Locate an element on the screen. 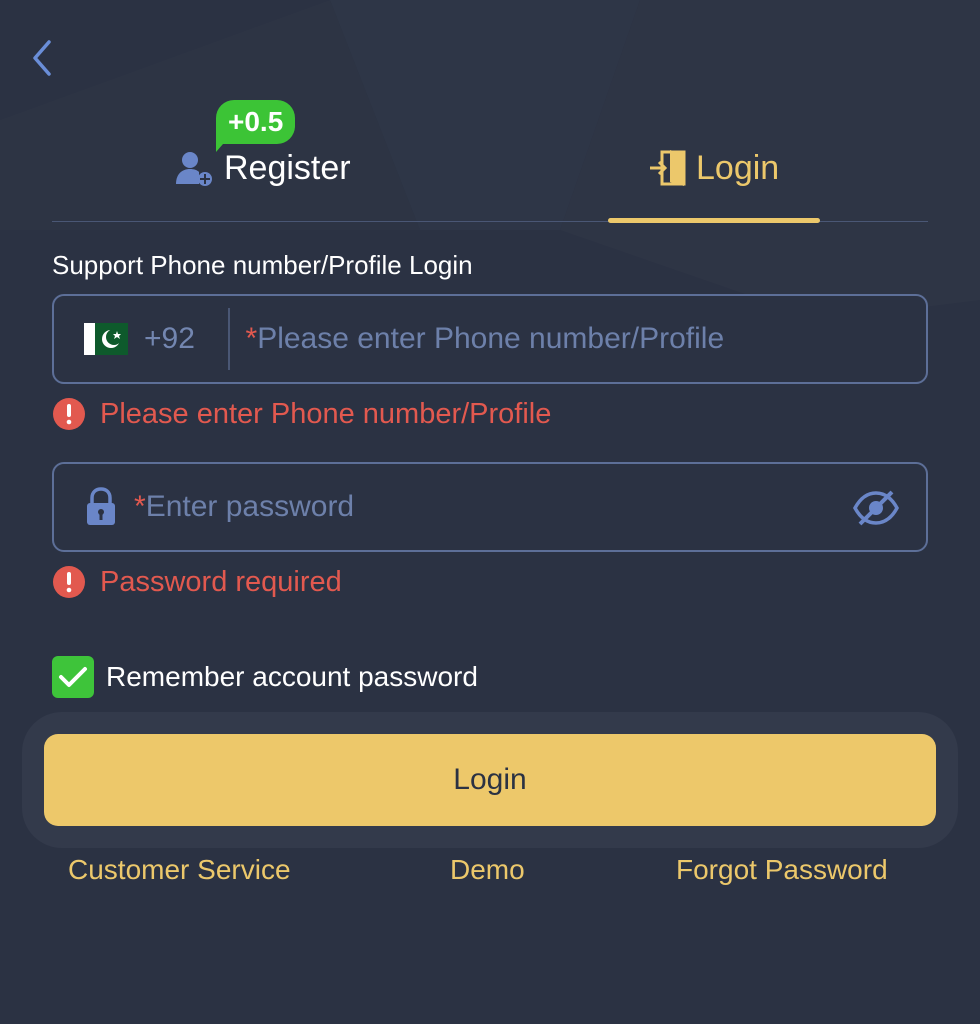 This screenshot has width=980, height=1024. remember-password-toggle: Remember account password is located at coordinates (265, 677).